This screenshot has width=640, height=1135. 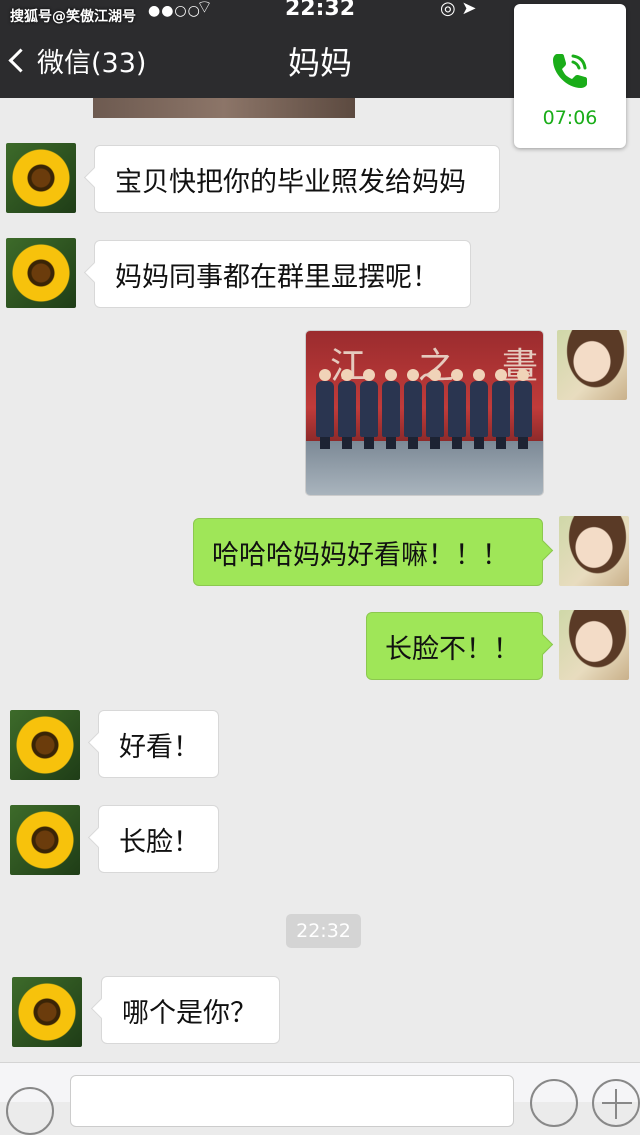 What do you see at coordinates (159, 747) in the screenshot?
I see `message-text: 好看！` at bounding box center [159, 747].